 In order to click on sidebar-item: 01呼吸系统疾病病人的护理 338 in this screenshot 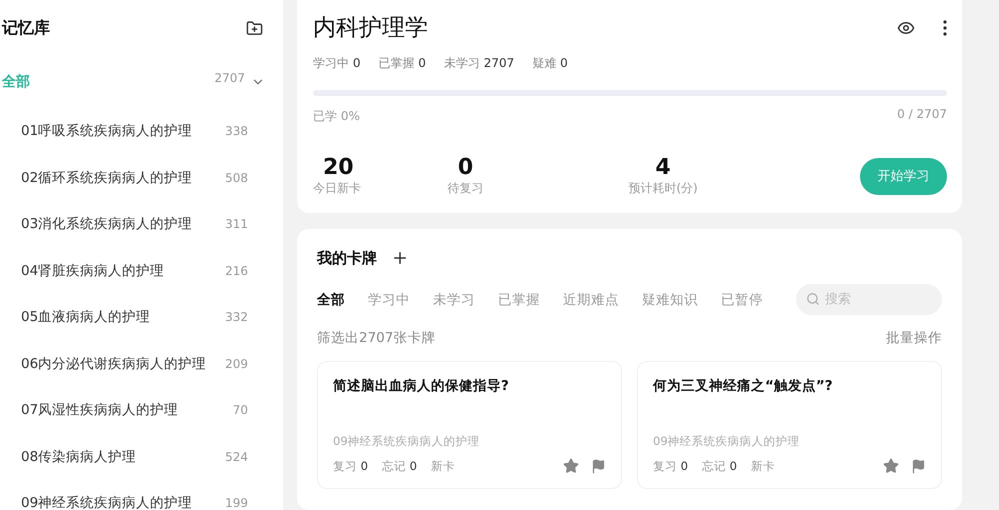, I will do `click(141, 131)`.